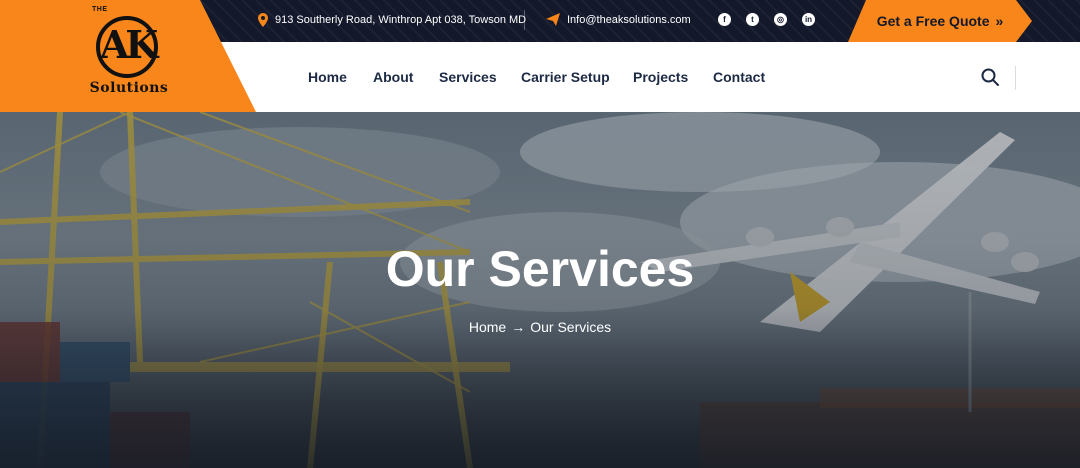 The width and height of the screenshot is (1080, 468). Describe the element at coordinates (990, 77) in the screenshot. I see `search-icon` at that location.